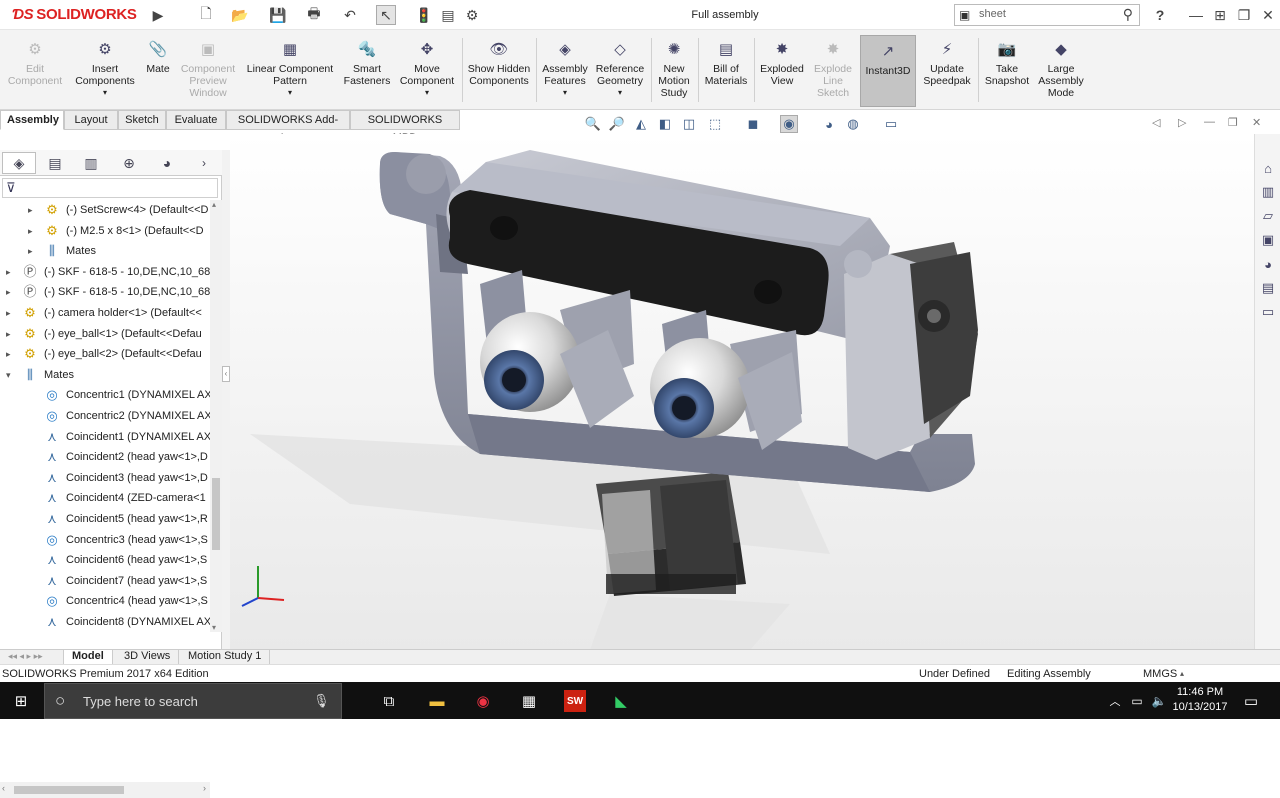  I want to click on task-view-icon: ⧉, so click(389, 701).